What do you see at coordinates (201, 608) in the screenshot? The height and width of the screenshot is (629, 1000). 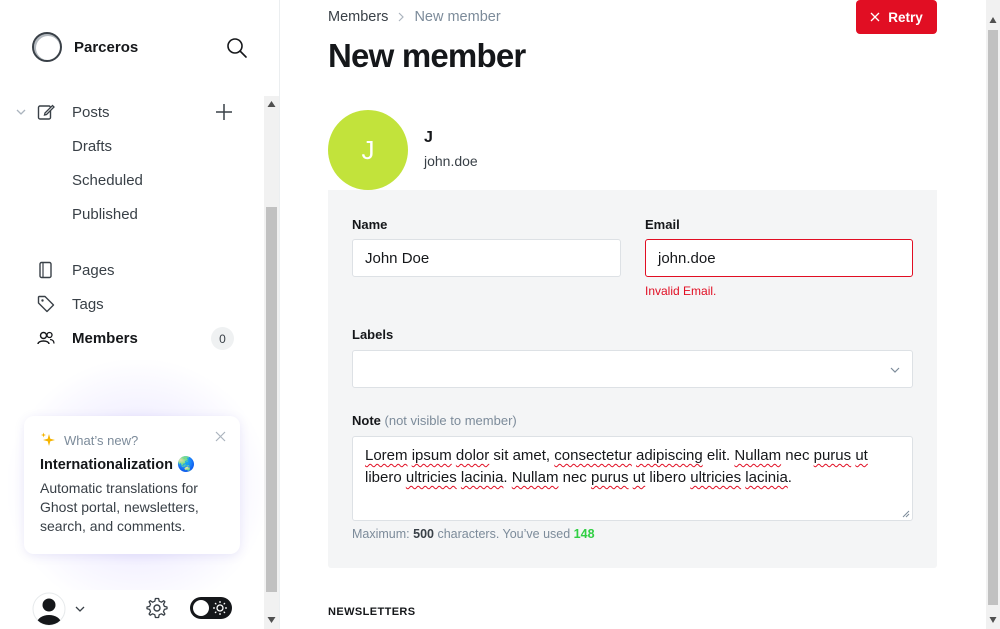 I see `toggle-knob` at bounding box center [201, 608].